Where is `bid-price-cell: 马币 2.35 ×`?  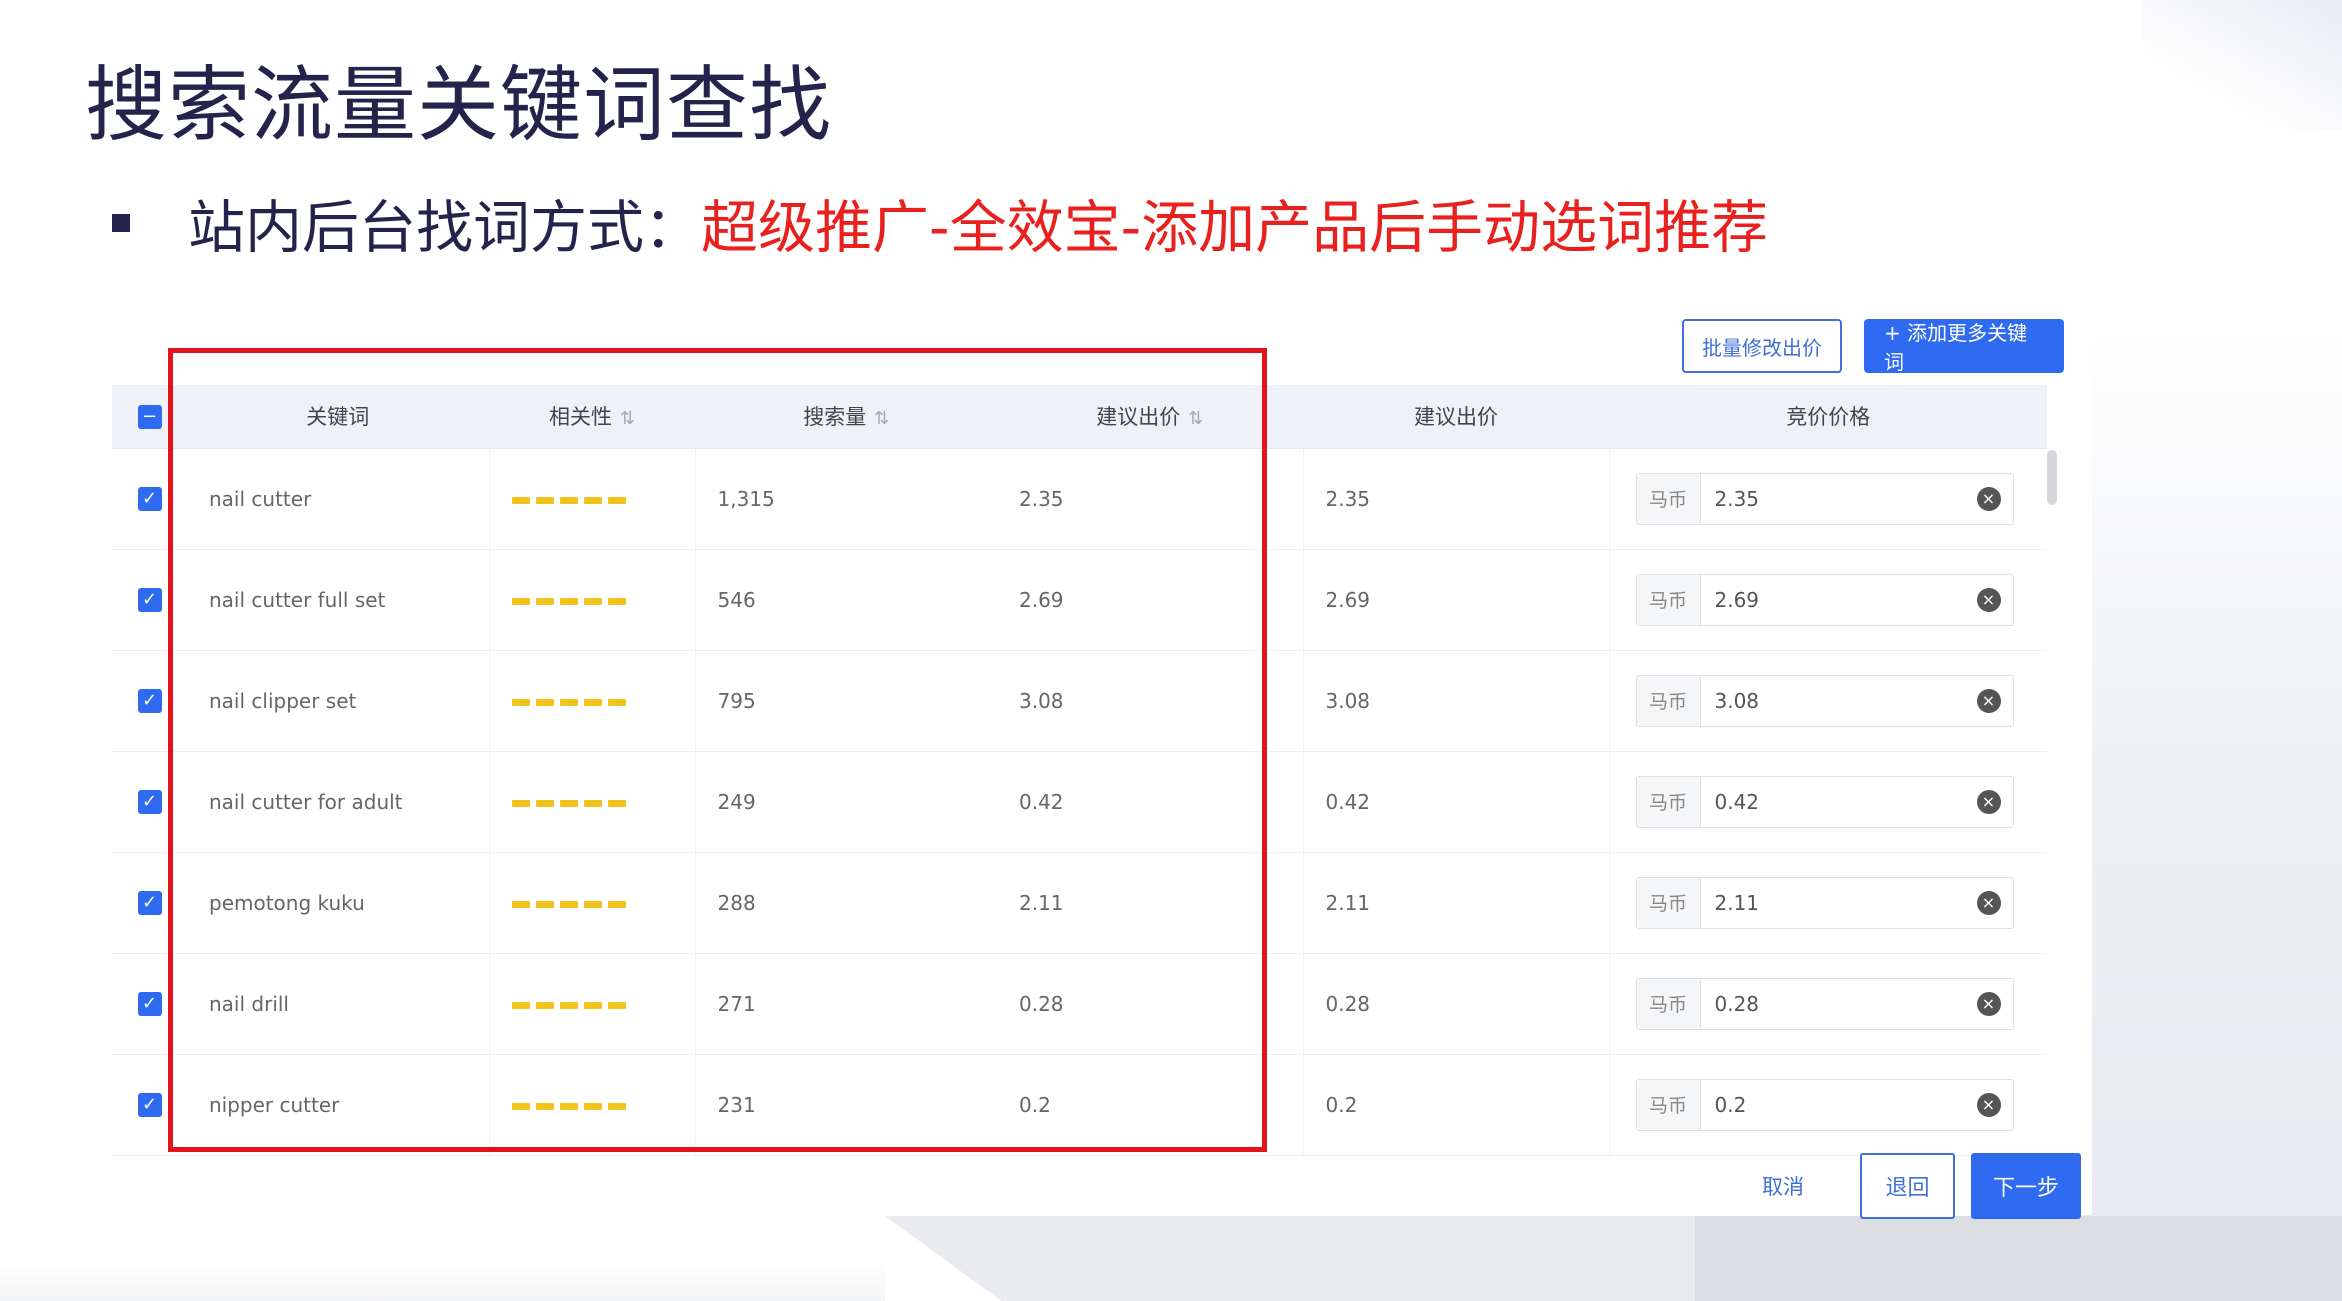
bid-price-cell: 马币 2.35 × is located at coordinates (1827, 499).